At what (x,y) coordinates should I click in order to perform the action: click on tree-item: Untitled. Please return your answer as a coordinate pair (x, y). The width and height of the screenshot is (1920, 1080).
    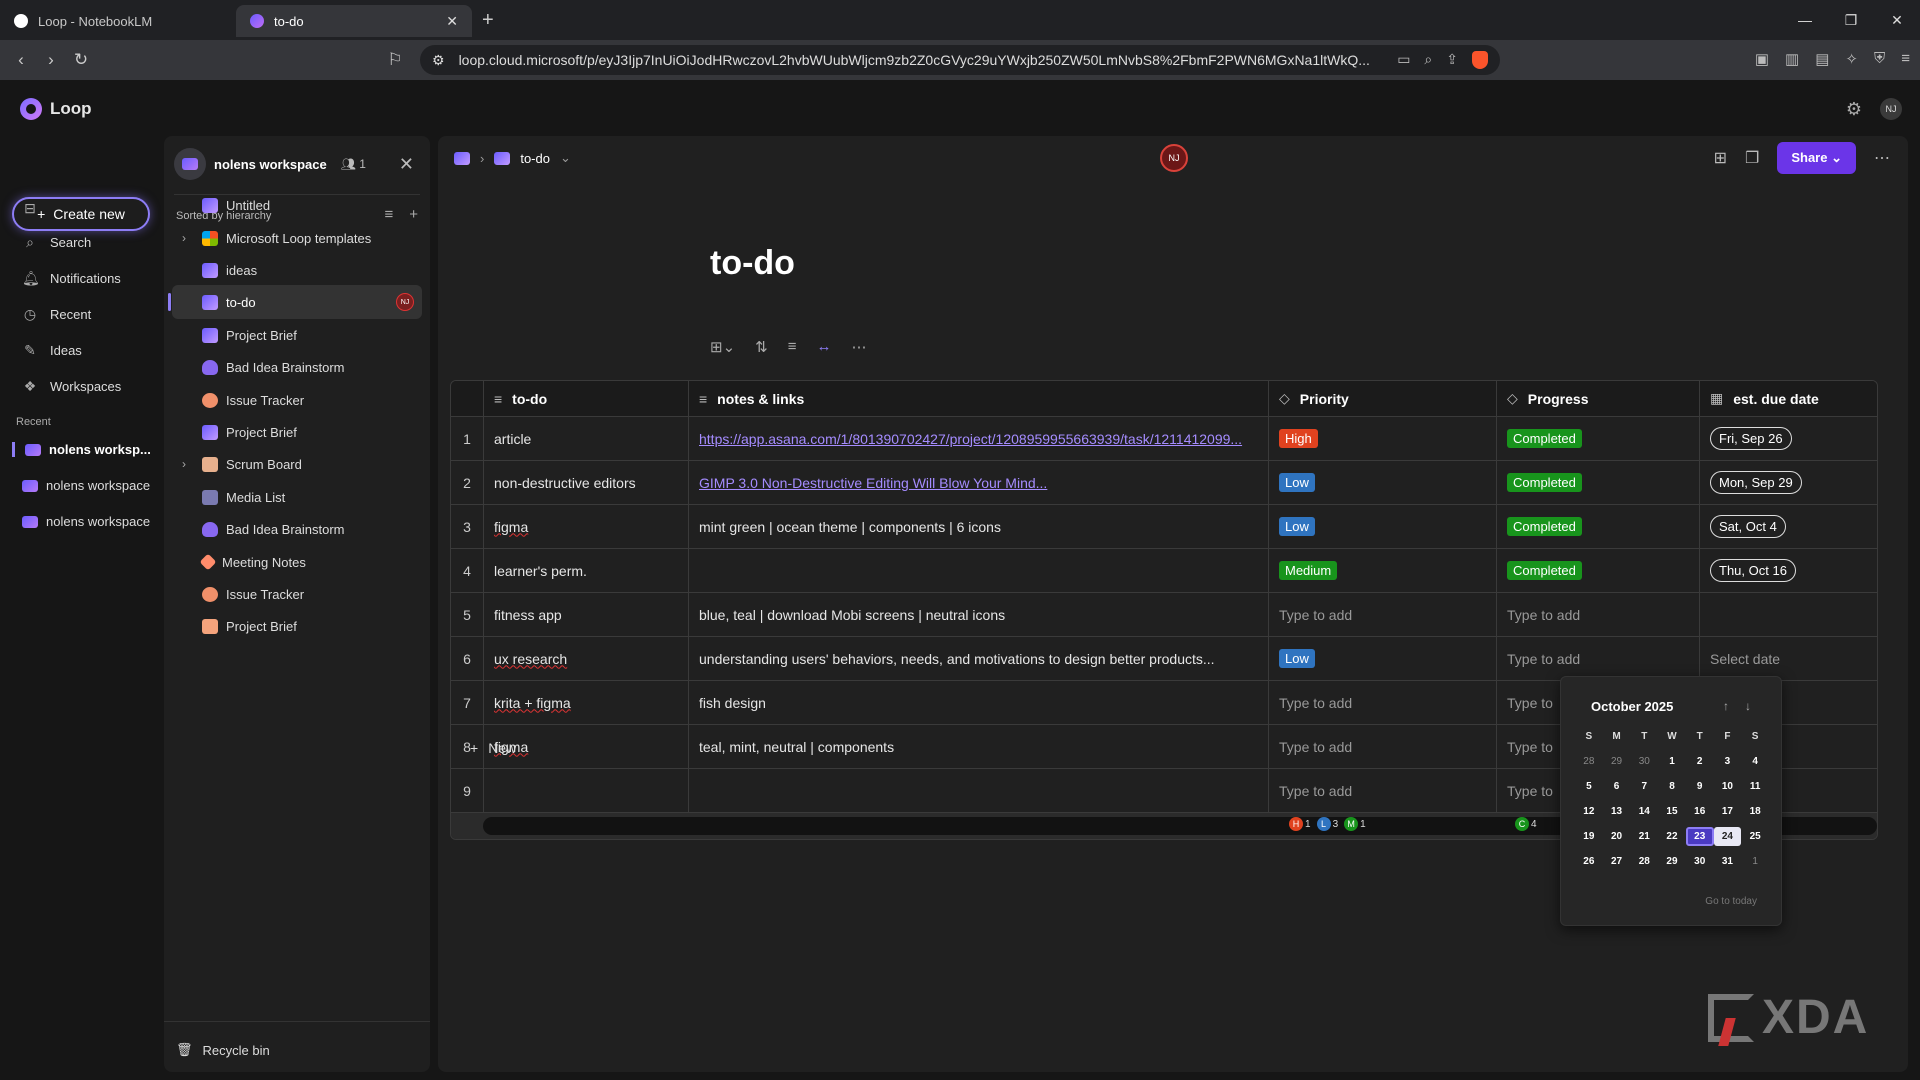
    Looking at the image, I should click on (297, 205).